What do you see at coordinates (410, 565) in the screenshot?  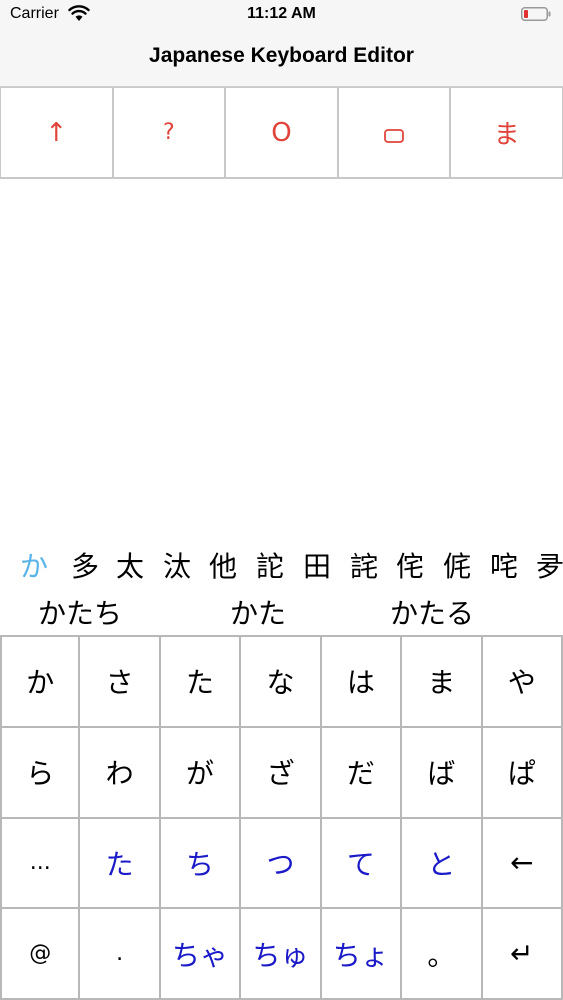 I see `candidate-item: 侘` at bounding box center [410, 565].